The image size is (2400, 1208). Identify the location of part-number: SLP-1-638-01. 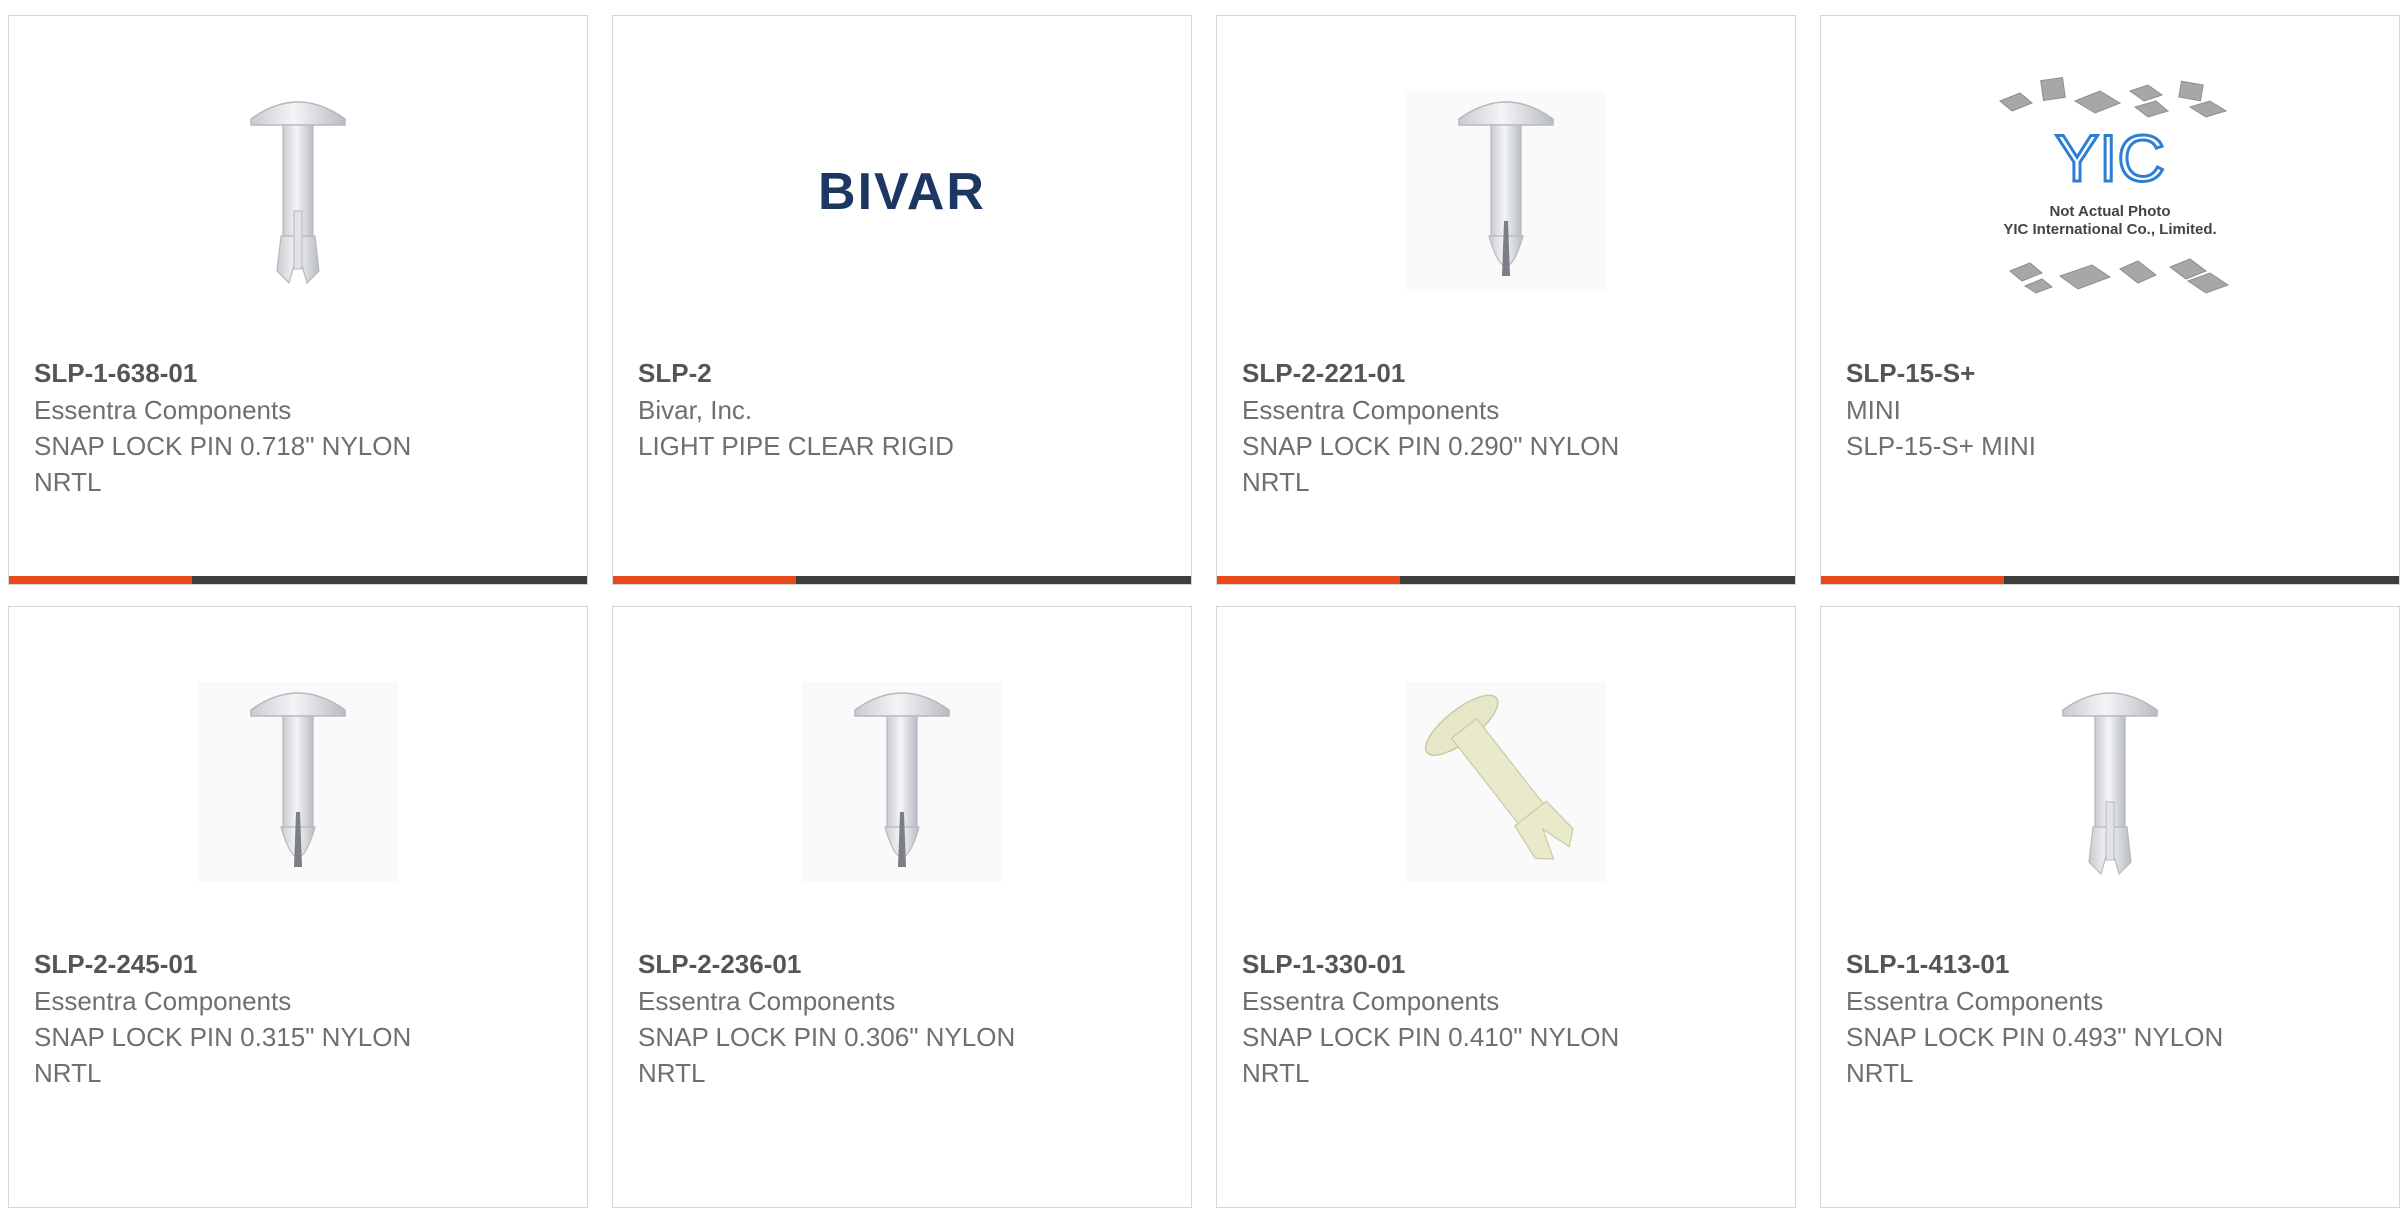
(300, 373).